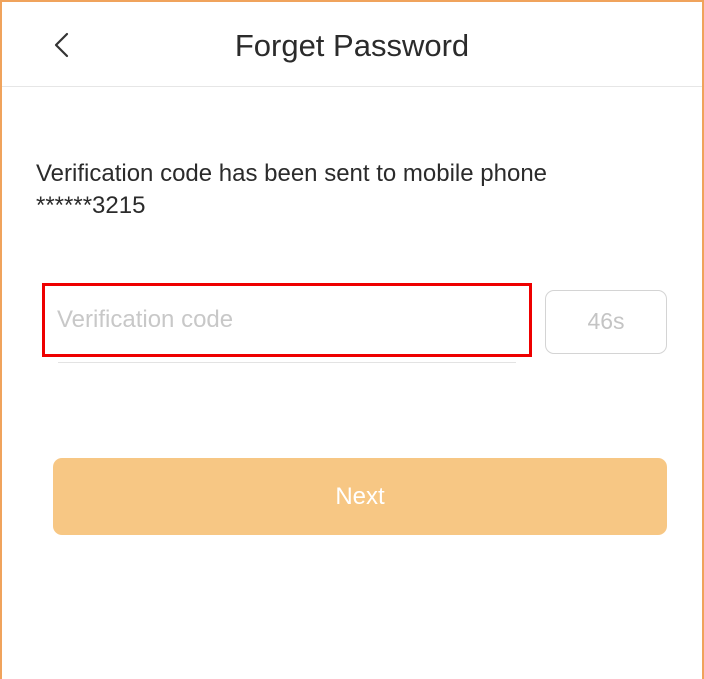  I want to click on next-button: Next, so click(360, 496).